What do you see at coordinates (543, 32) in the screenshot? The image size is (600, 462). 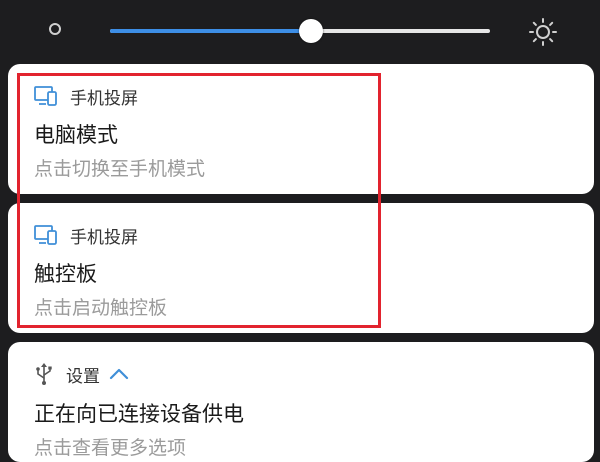 I see `brightness-high-icon` at bounding box center [543, 32].